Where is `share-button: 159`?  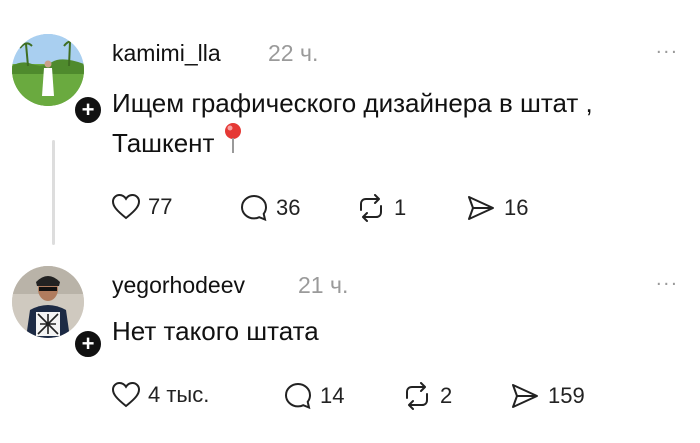
share-button: 159 is located at coordinates (547, 396).